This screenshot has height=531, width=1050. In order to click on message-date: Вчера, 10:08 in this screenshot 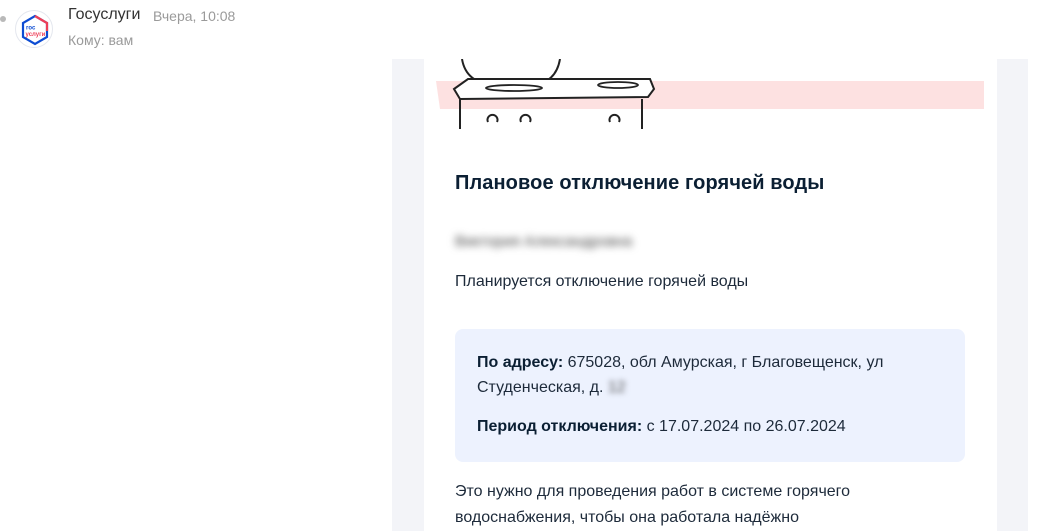, I will do `click(194, 16)`.